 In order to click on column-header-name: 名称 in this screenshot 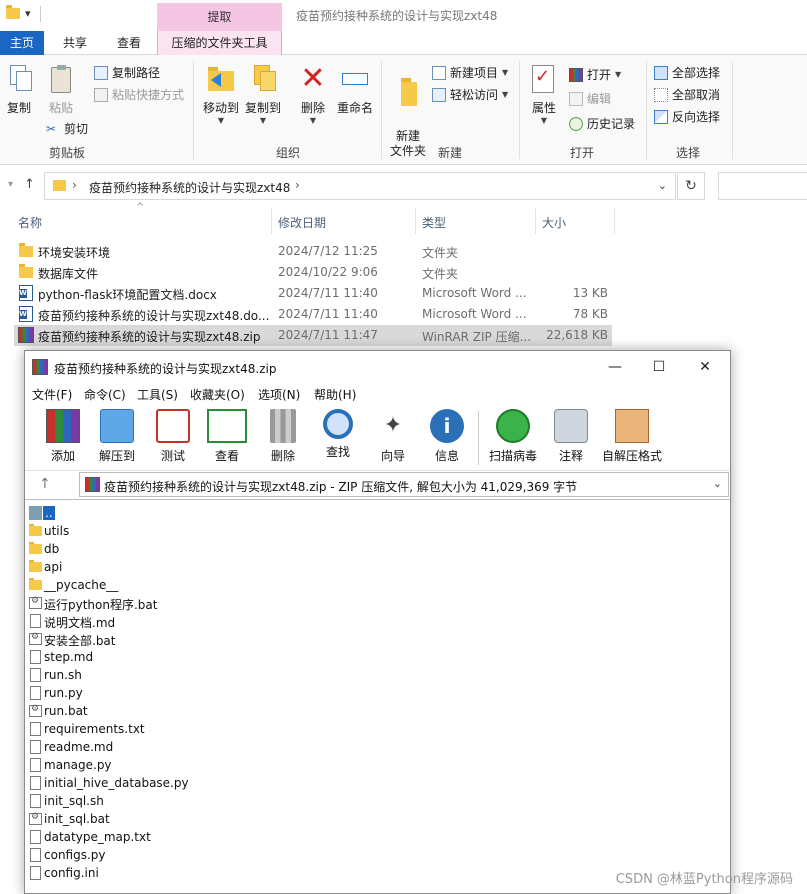, I will do `click(30, 222)`.